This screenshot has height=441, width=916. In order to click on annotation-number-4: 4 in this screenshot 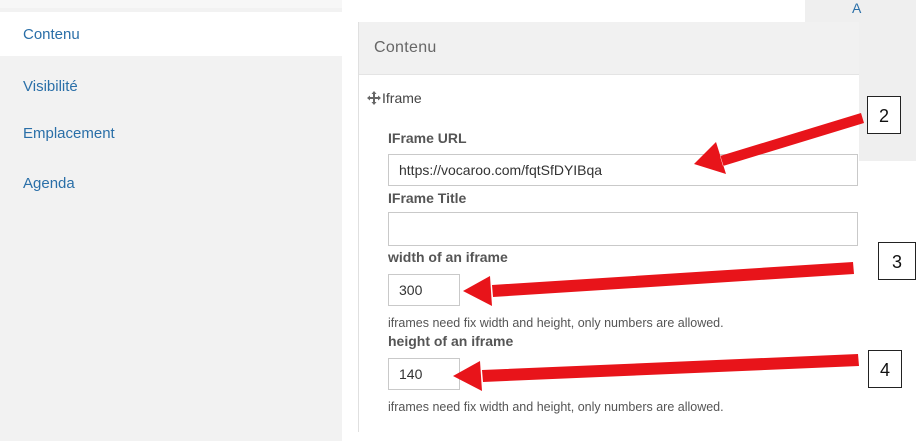, I will do `click(885, 369)`.